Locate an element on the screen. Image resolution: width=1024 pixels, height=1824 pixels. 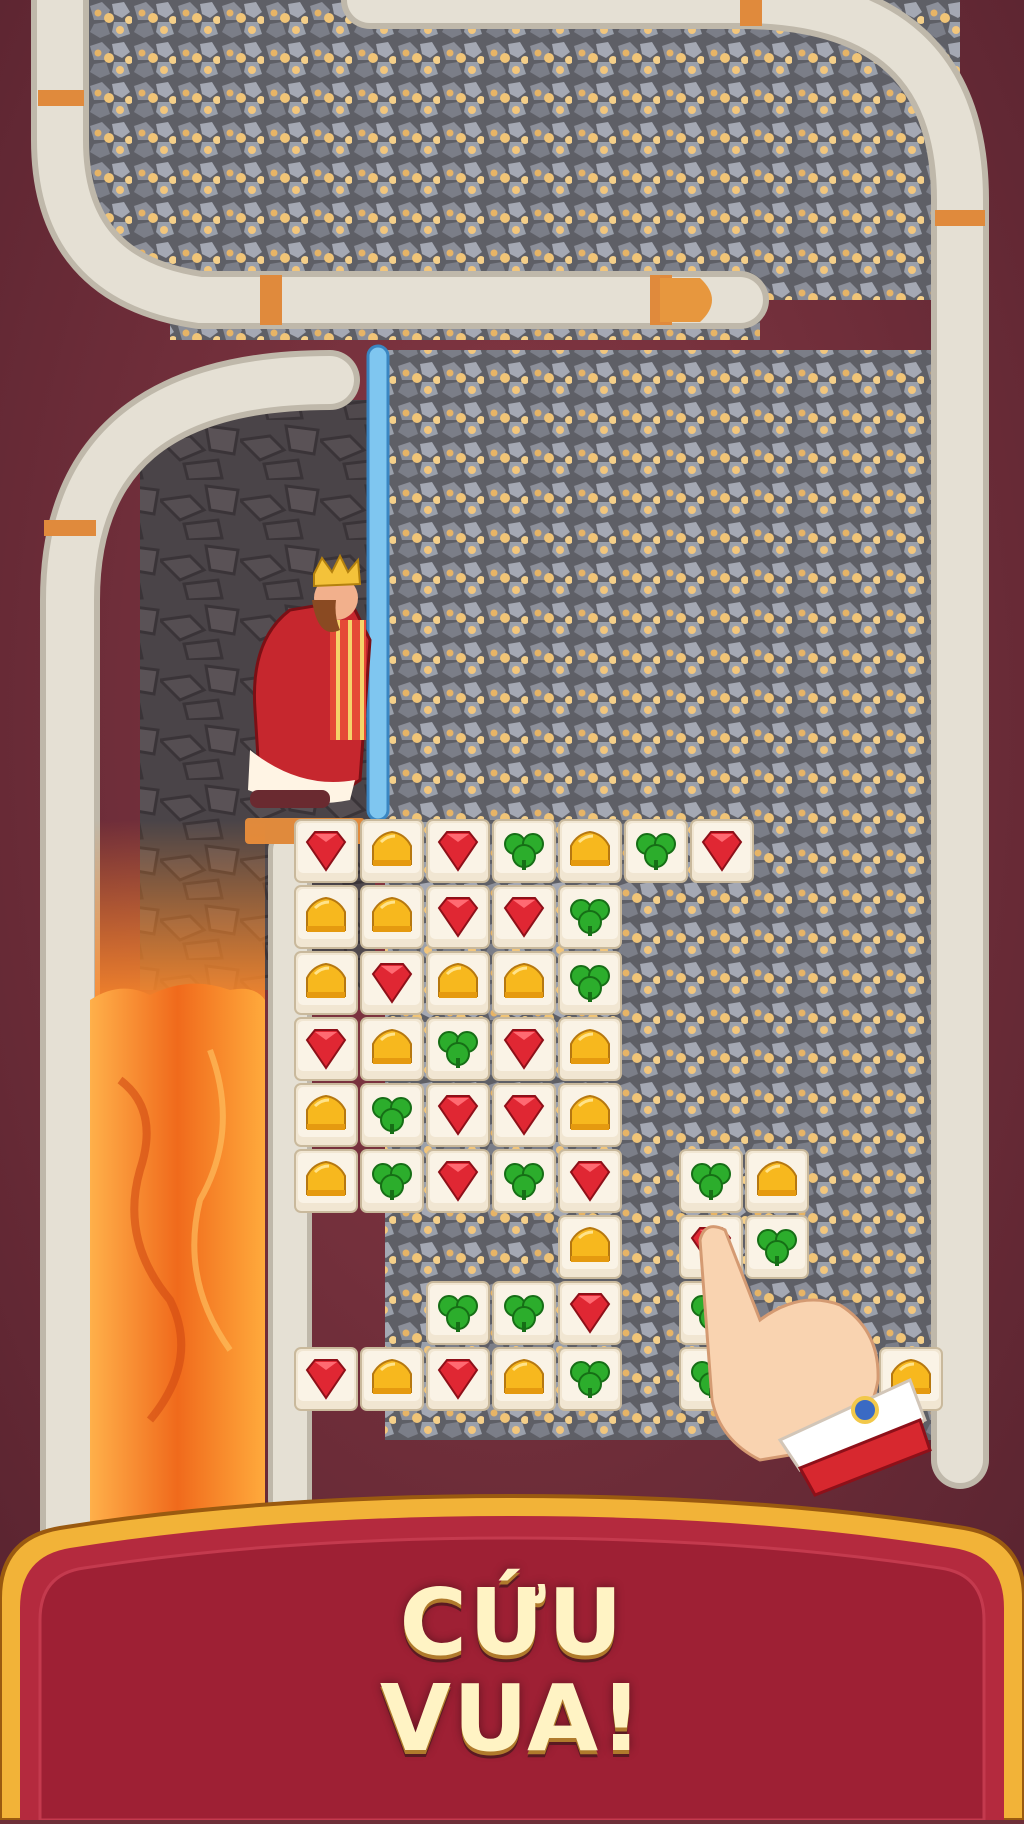
lava-glow is located at coordinates (180, 910).